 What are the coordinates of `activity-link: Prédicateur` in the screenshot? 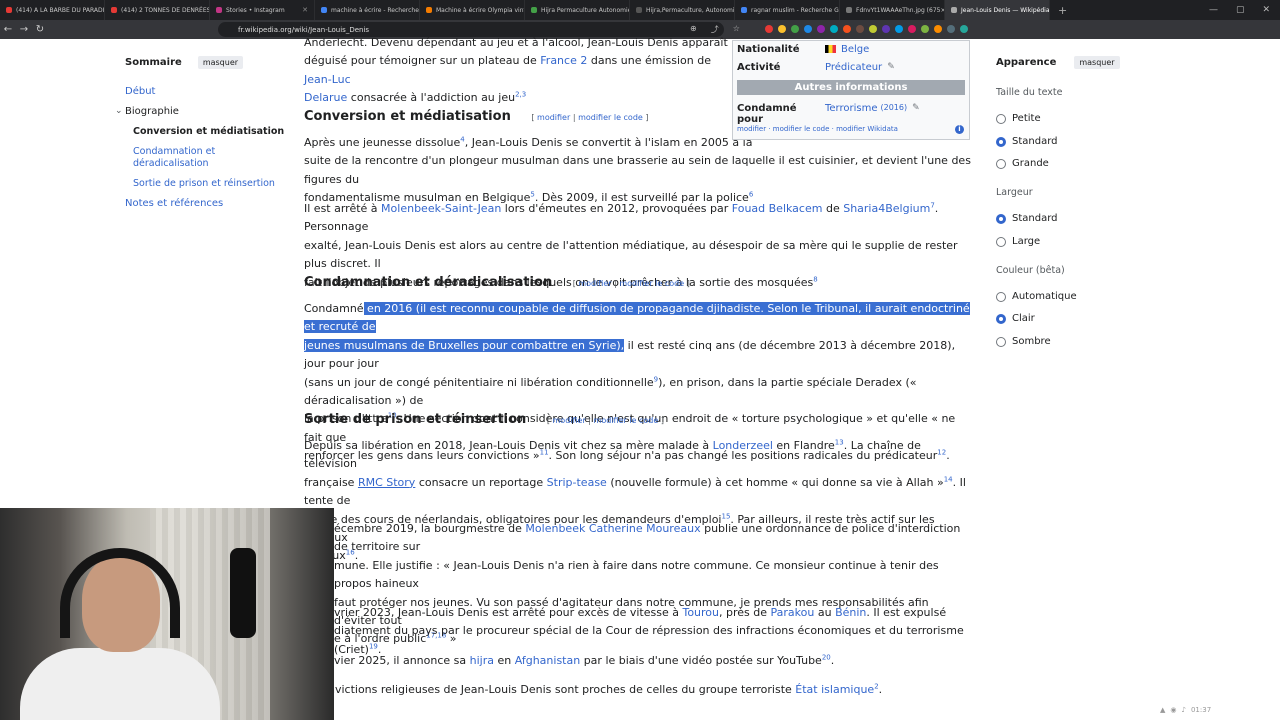 It's located at (853, 67).